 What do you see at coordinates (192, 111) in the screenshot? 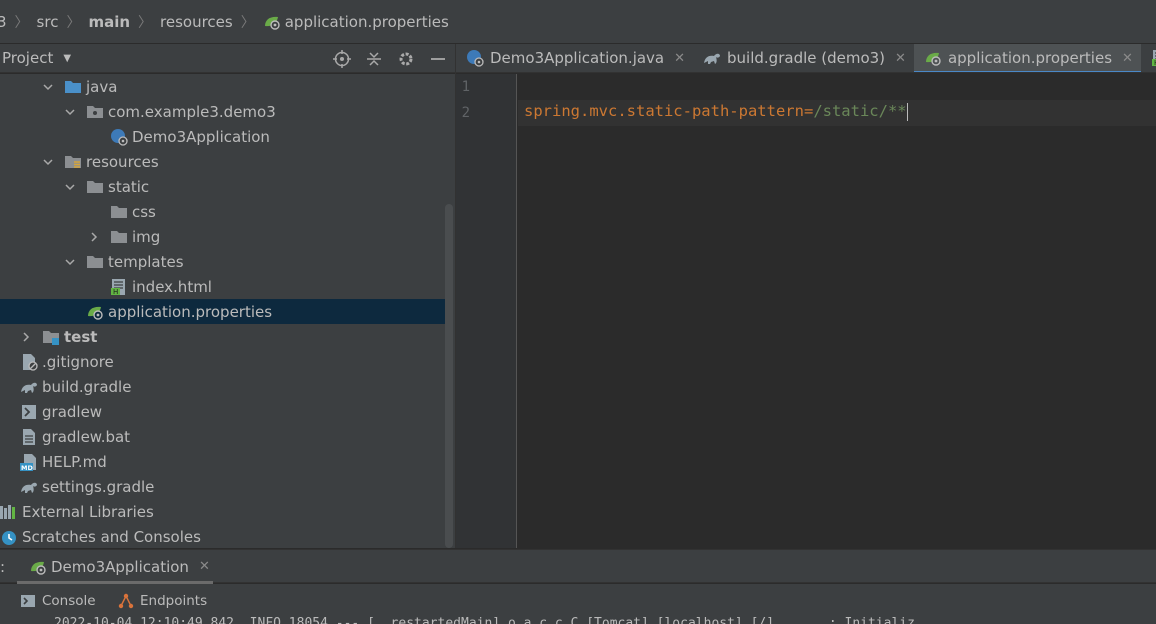
I see `tree-item-label: com.example3.demo3` at bounding box center [192, 111].